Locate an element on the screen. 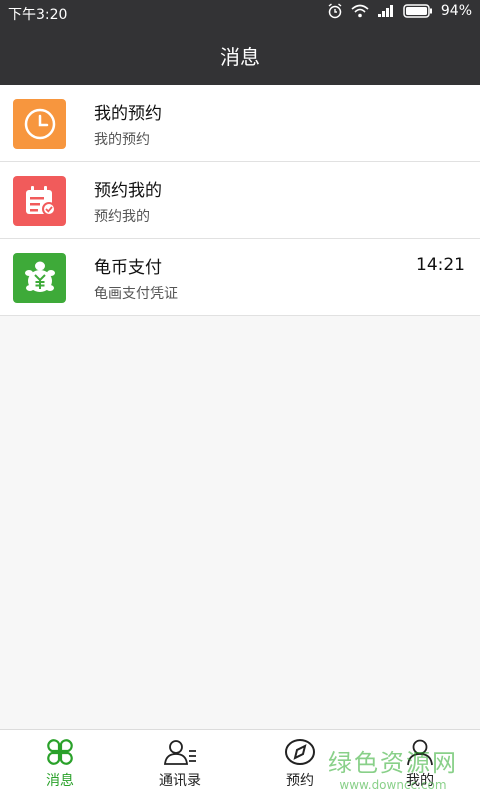 This screenshot has height=800, width=480. wifi-icon is located at coordinates (360, 11).